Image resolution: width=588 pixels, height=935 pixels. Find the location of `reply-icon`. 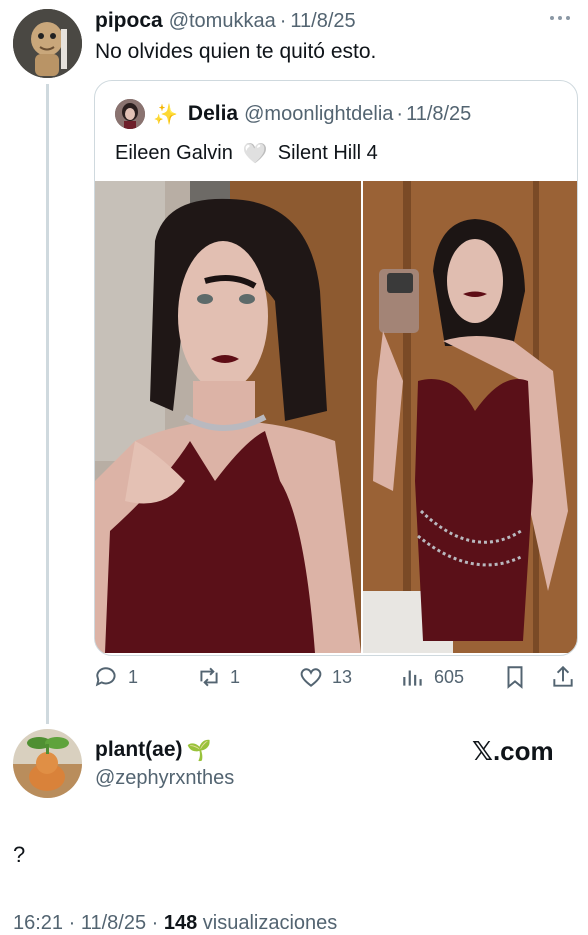

reply-icon is located at coordinates (105, 677).